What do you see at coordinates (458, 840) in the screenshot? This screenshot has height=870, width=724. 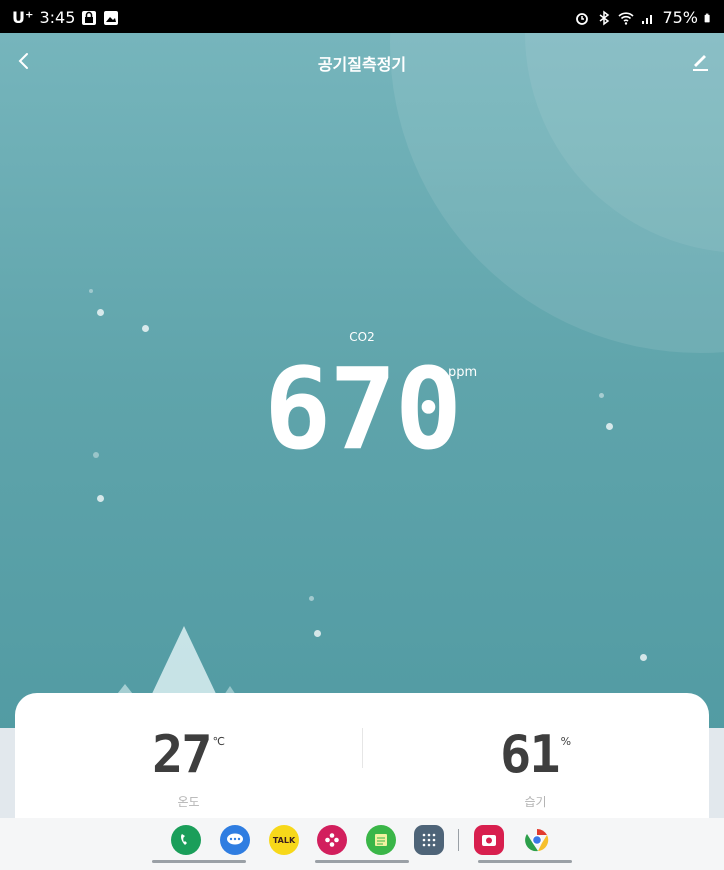 I see `dock-separator` at bounding box center [458, 840].